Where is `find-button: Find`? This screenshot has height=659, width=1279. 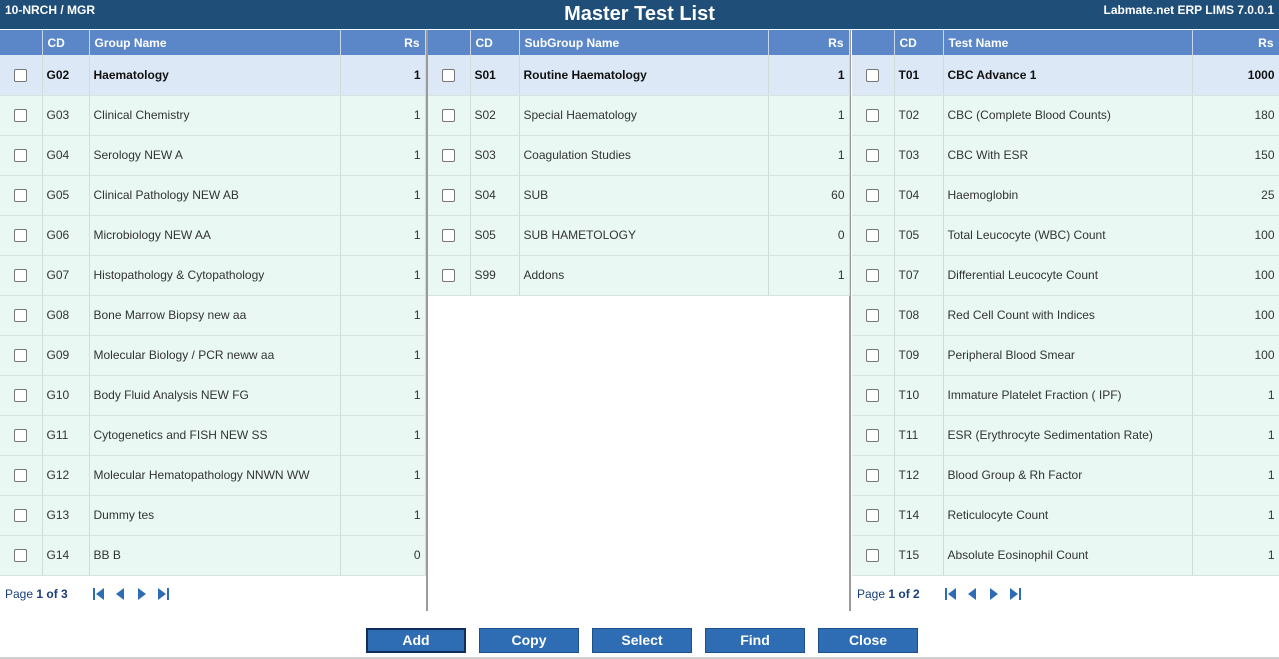 find-button: Find is located at coordinates (755, 640).